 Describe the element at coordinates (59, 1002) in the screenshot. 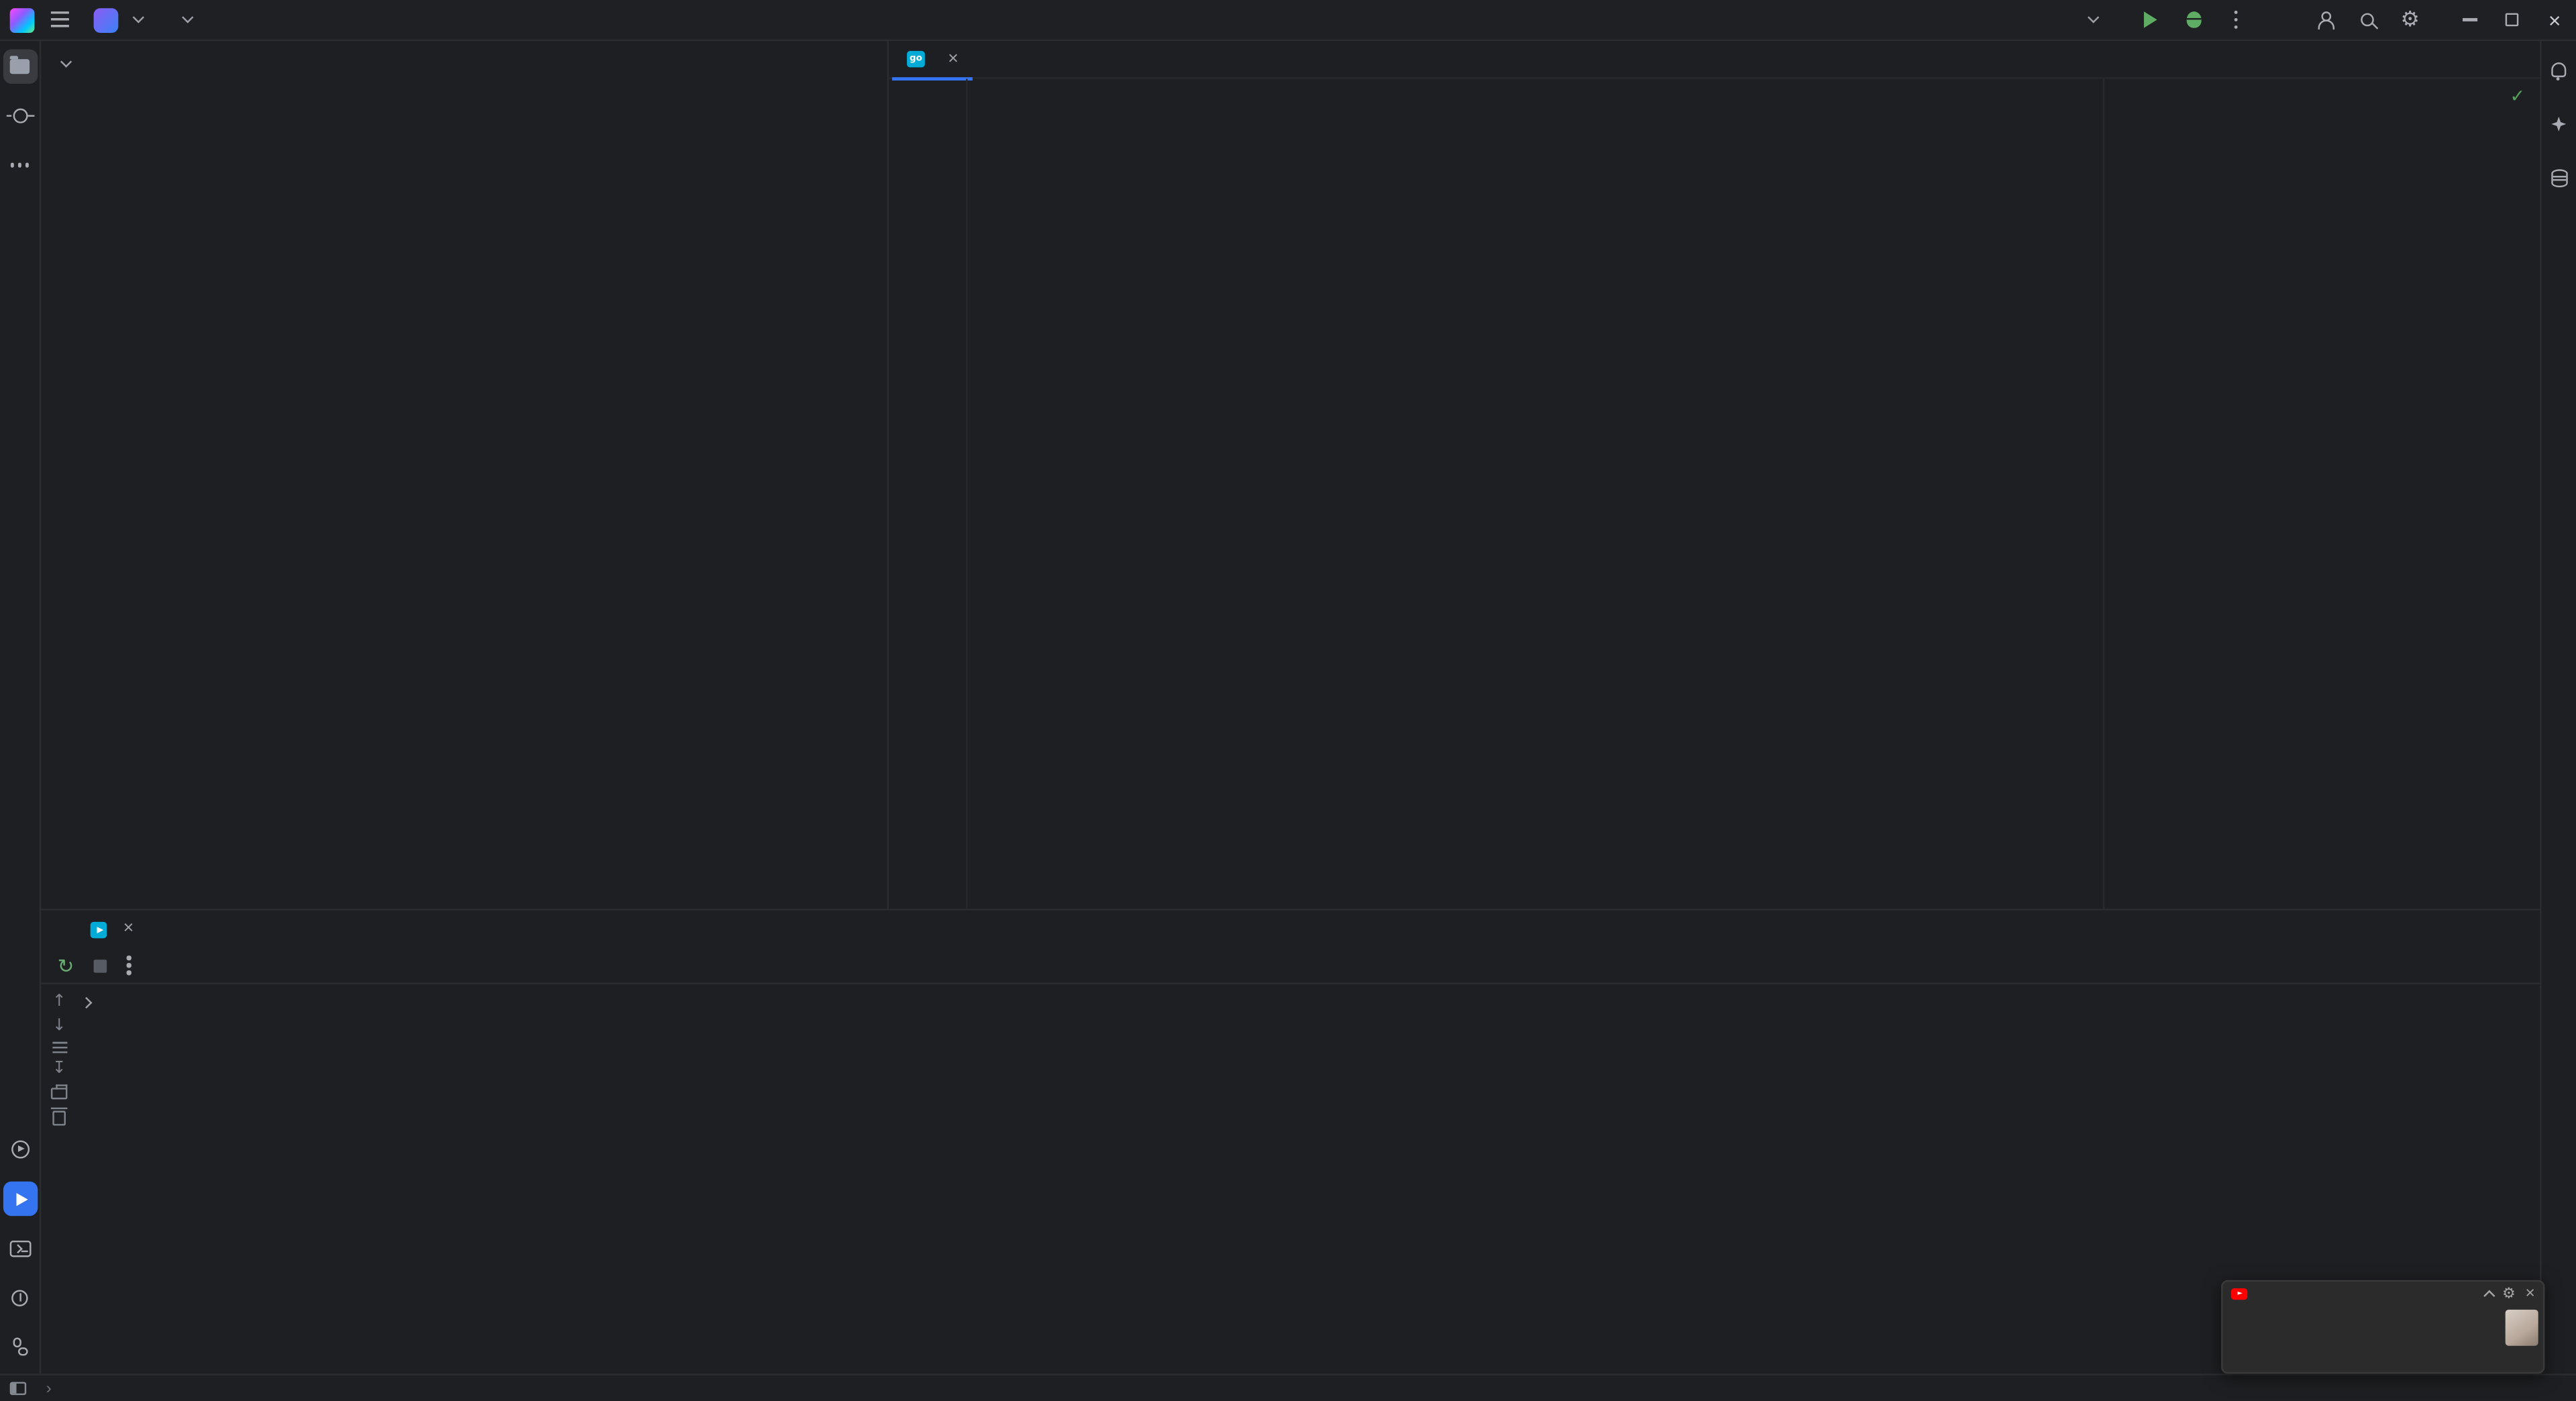

I see `up-arrow-icon: ↑` at that location.